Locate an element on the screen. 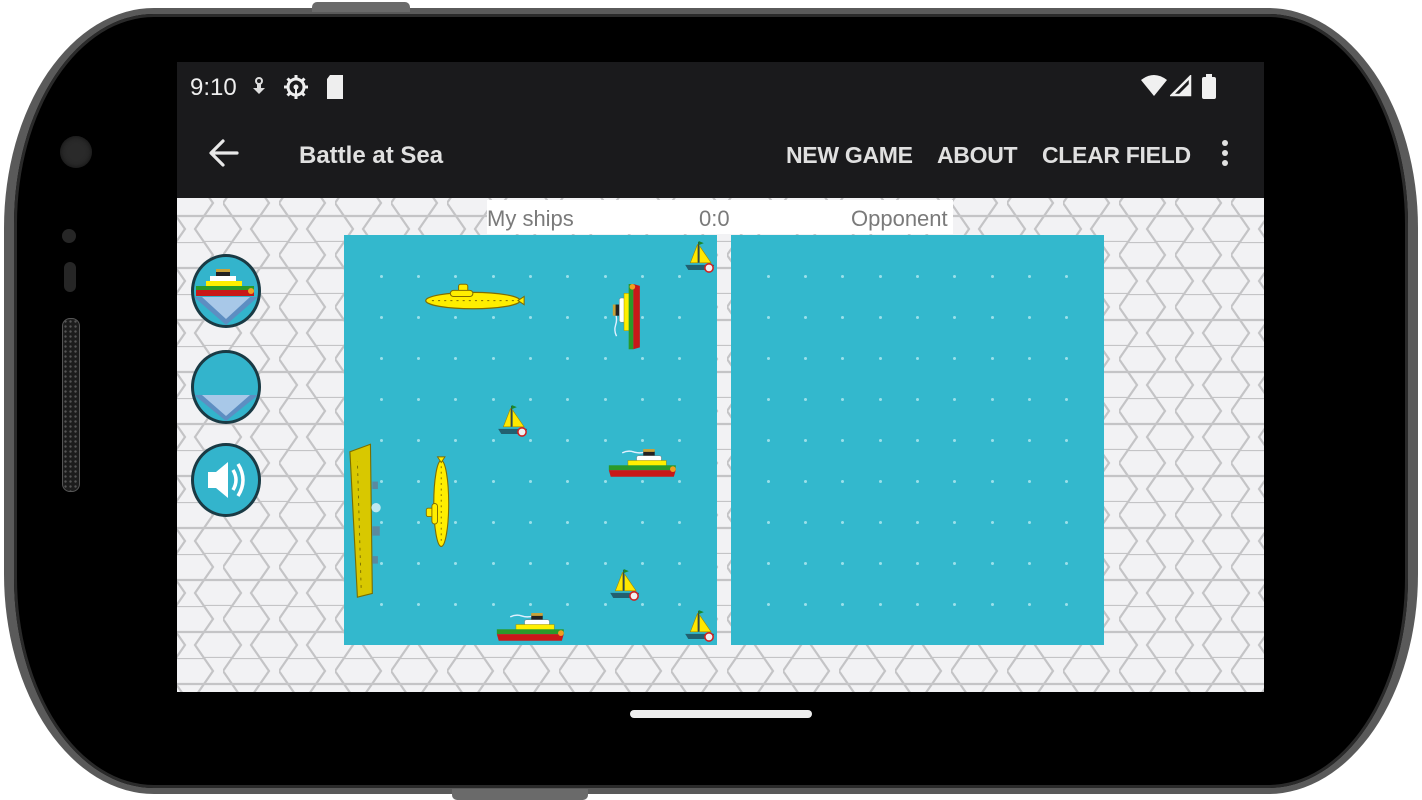  opponent-board is located at coordinates (917, 440).